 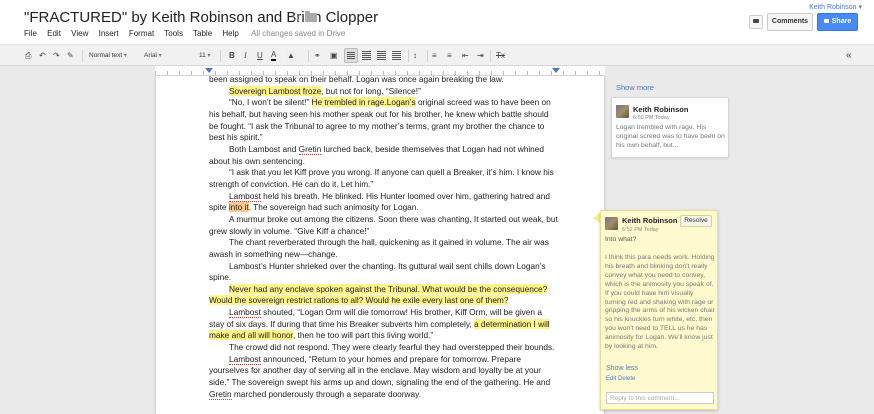 I want to click on line-spacing-icon: ↕, so click(x=415, y=55).